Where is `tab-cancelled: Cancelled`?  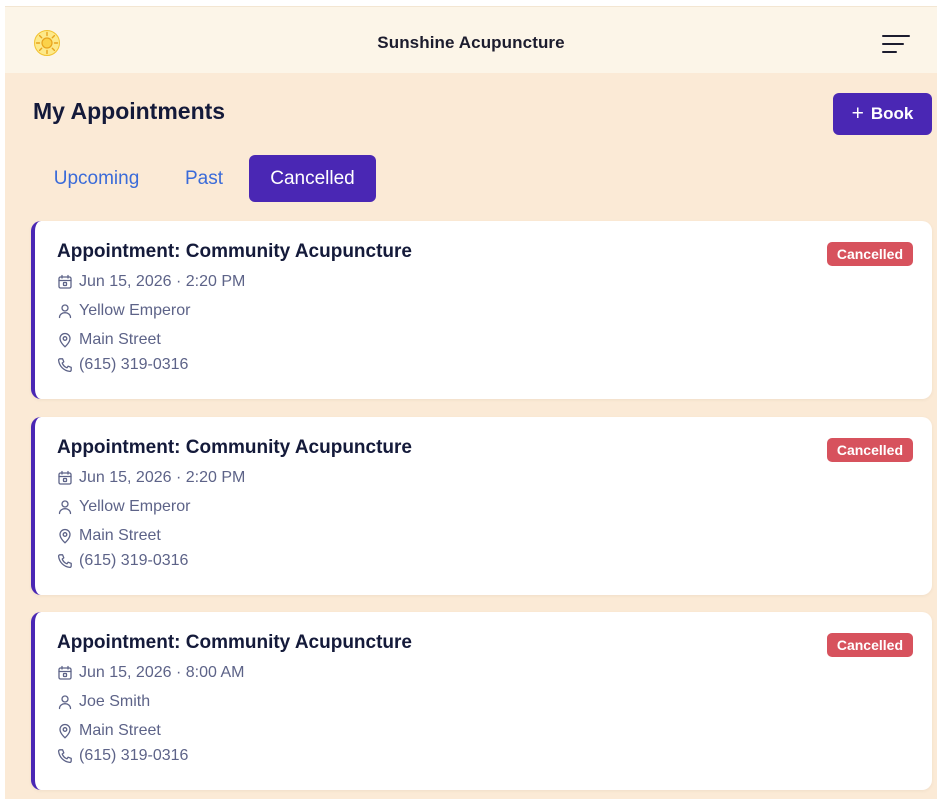
tab-cancelled: Cancelled is located at coordinates (312, 178).